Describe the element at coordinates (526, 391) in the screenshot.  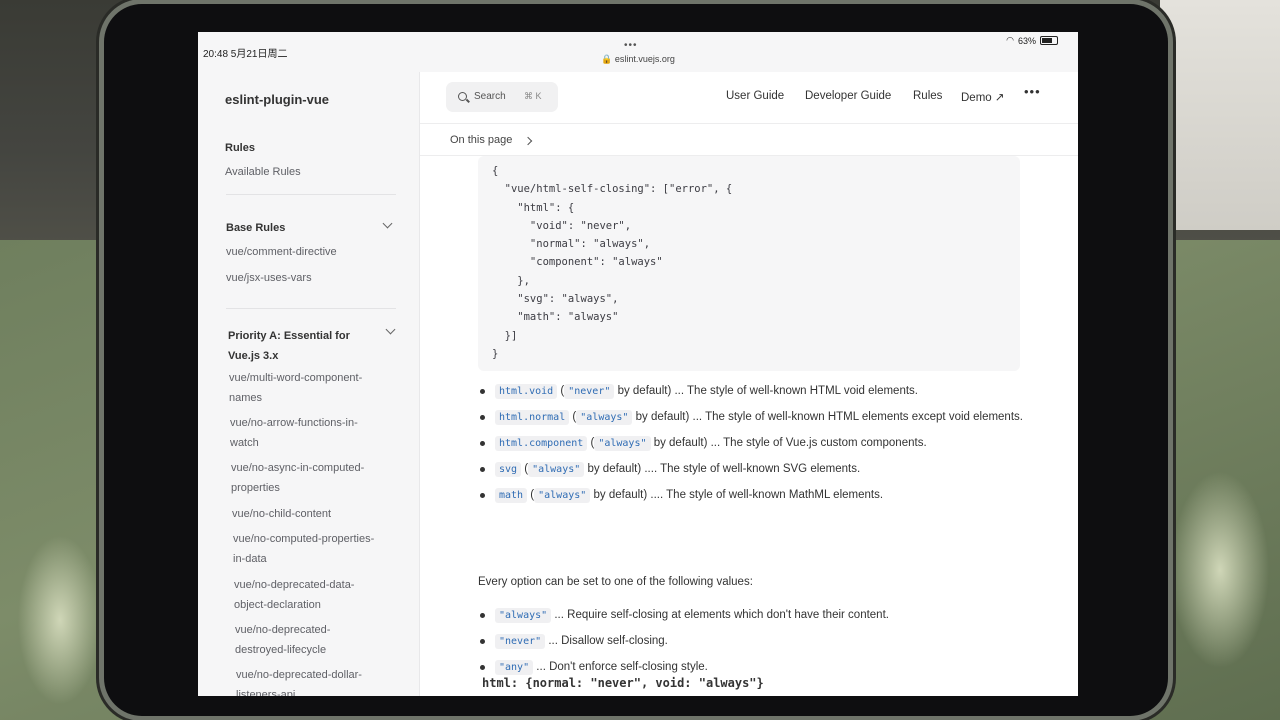
I see `inline-code: html.void` at that location.